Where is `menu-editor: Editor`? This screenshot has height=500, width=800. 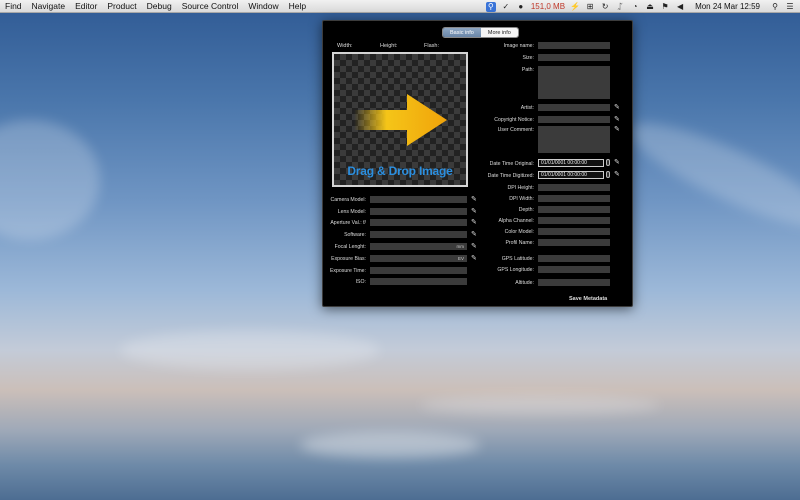
menu-editor: Editor is located at coordinates (86, 6).